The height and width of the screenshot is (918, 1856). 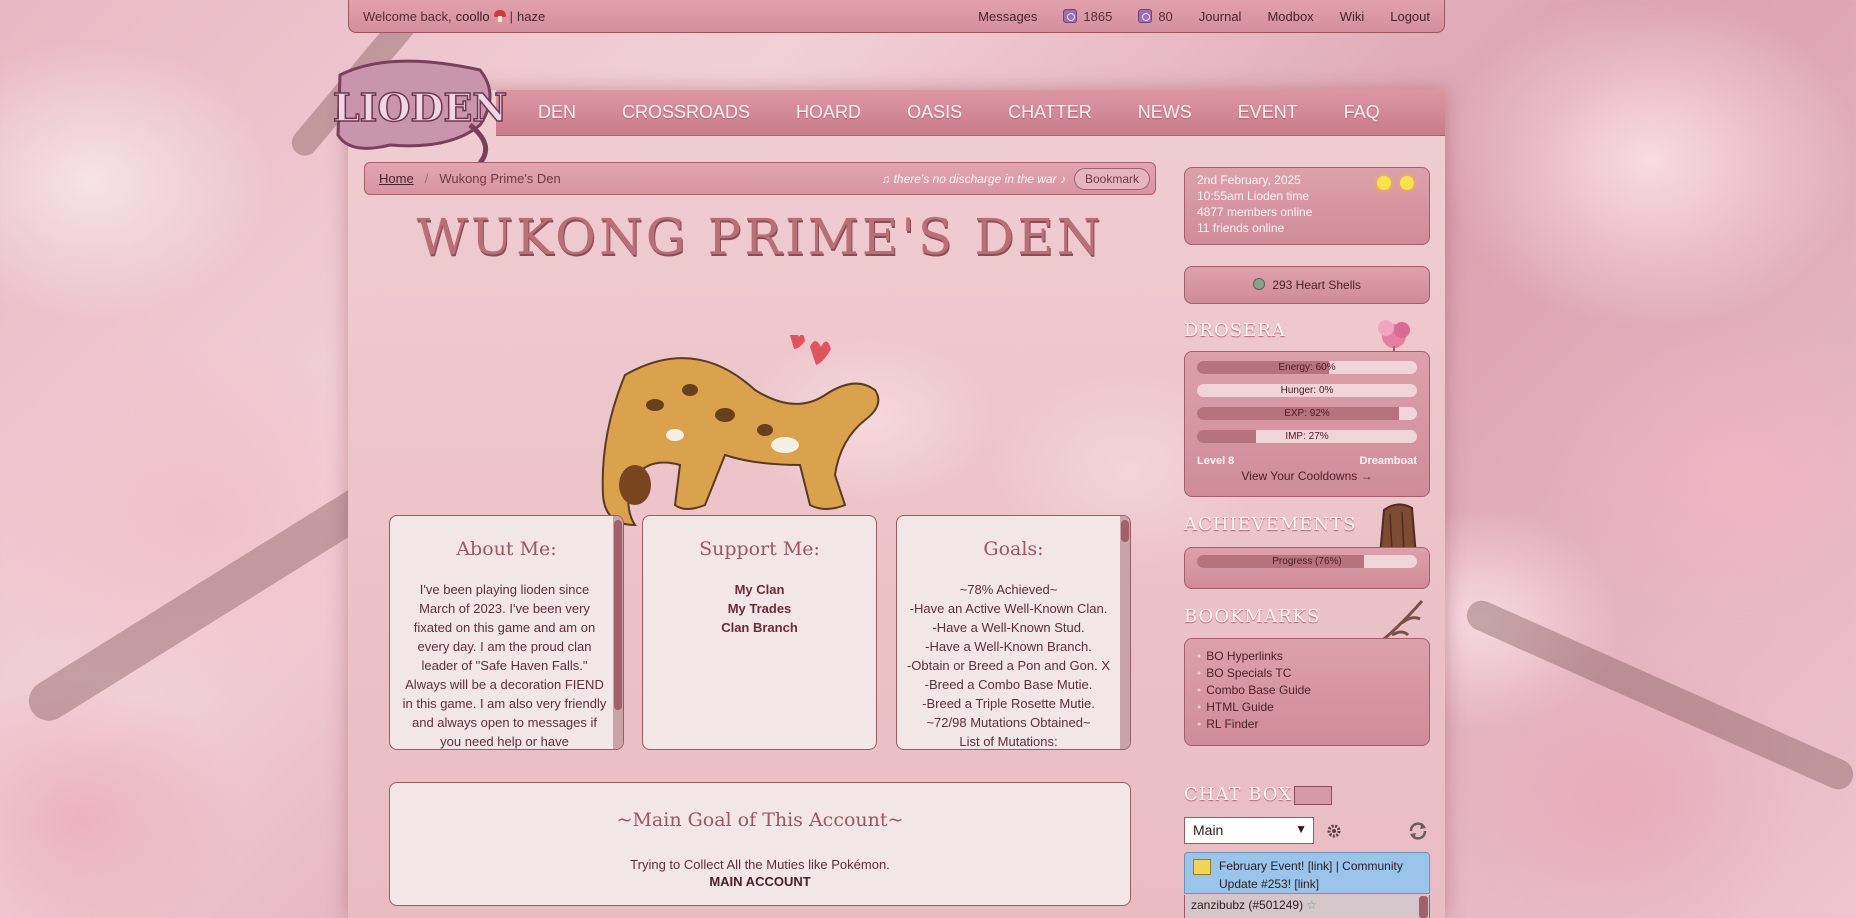 What do you see at coordinates (1352, 16) in the screenshot?
I see `wiki-link: Wiki` at bounding box center [1352, 16].